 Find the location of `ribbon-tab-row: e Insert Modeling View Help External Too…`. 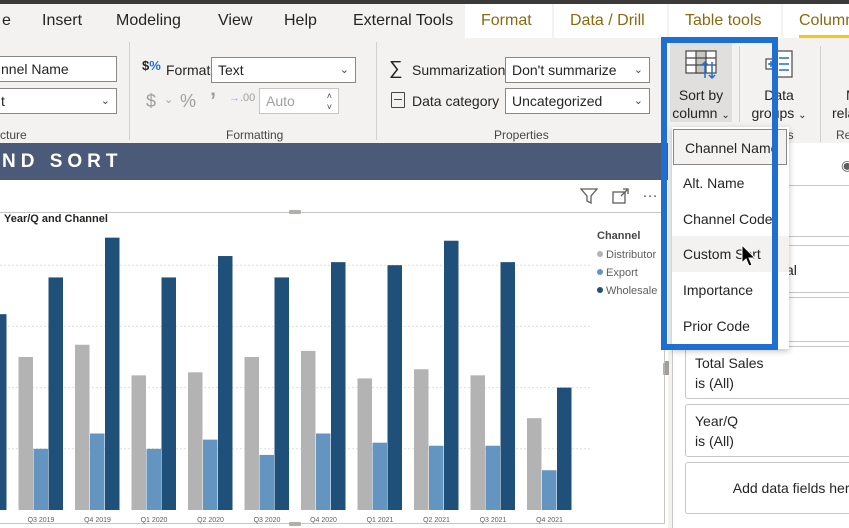

ribbon-tab-row: e Insert Modeling View Help External Too… is located at coordinates (424, 21).